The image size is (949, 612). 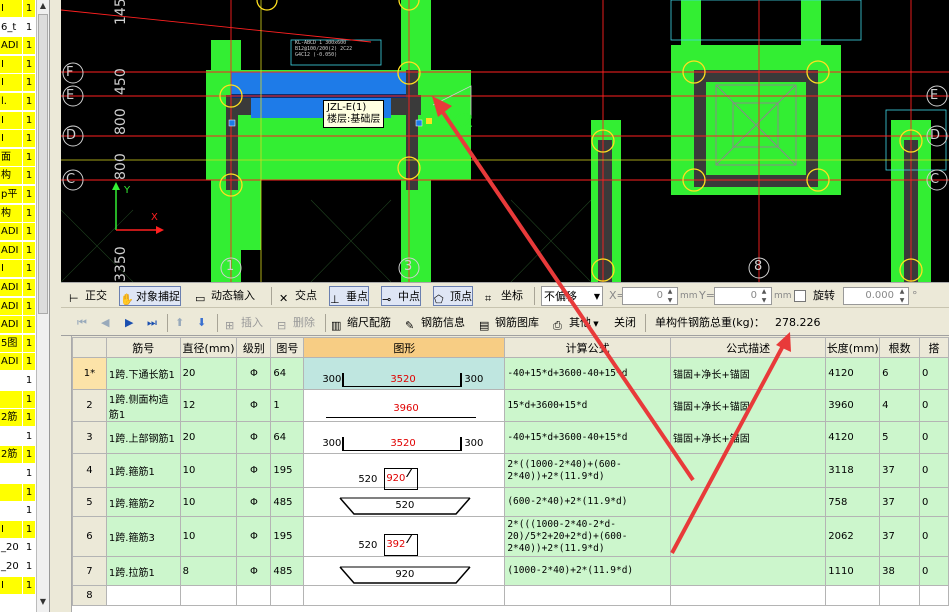 What do you see at coordinates (900, 347) in the screenshot?
I see `col-header-count: 根数` at bounding box center [900, 347].